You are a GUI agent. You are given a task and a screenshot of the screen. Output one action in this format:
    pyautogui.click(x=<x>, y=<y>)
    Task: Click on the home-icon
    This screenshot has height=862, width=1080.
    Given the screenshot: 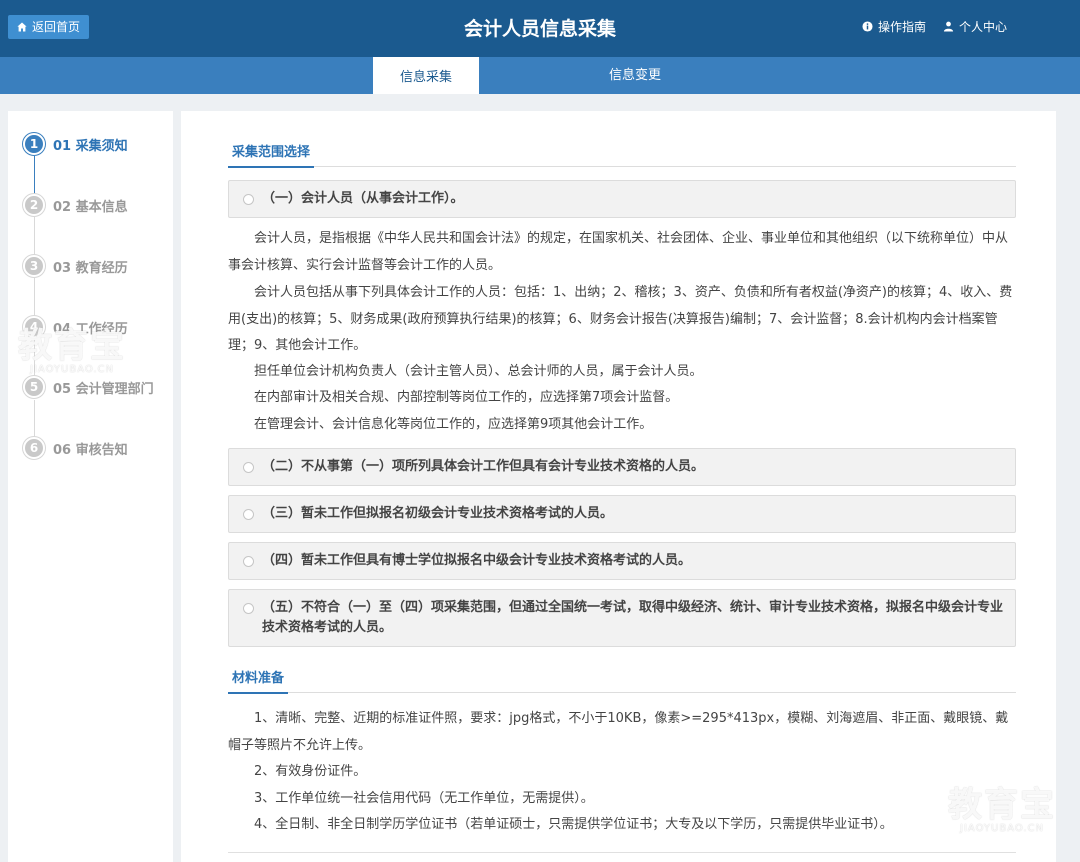 What is the action you would take?
    pyautogui.click(x=22, y=27)
    